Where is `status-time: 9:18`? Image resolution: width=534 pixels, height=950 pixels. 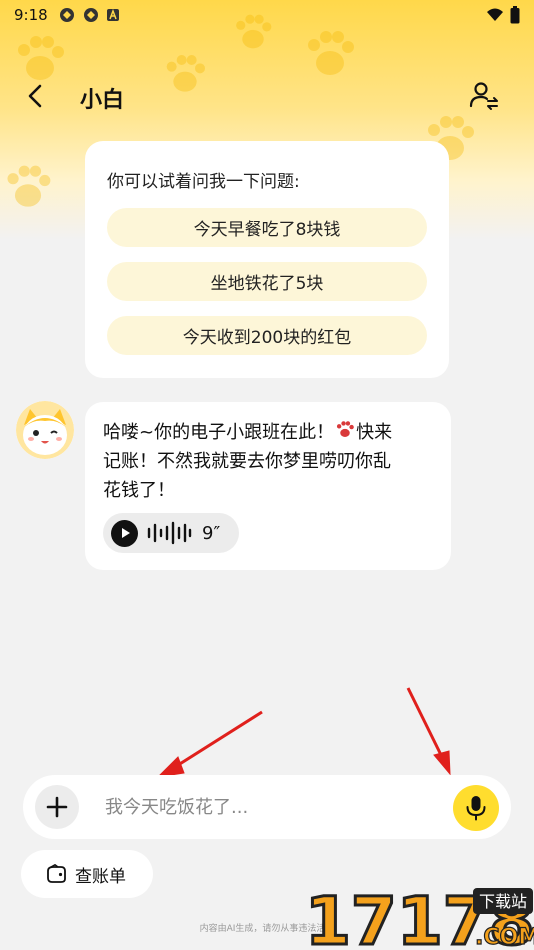
status-time: 9:18 is located at coordinates (31, 15).